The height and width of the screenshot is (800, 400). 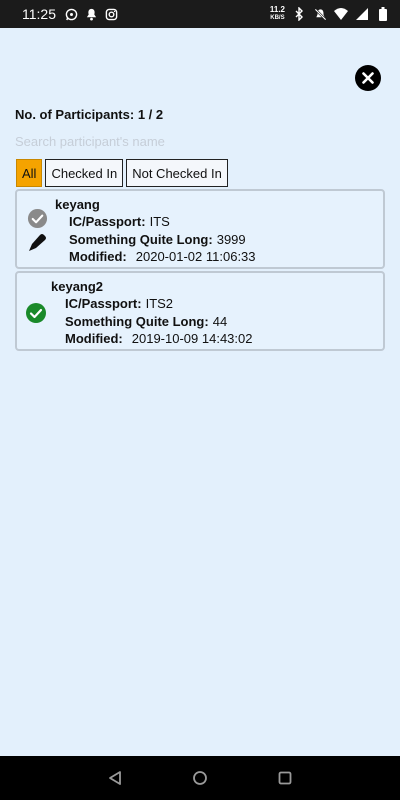 I want to click on participant-field-ic: IC/Passport: ITS, so click(x=119, y=221).